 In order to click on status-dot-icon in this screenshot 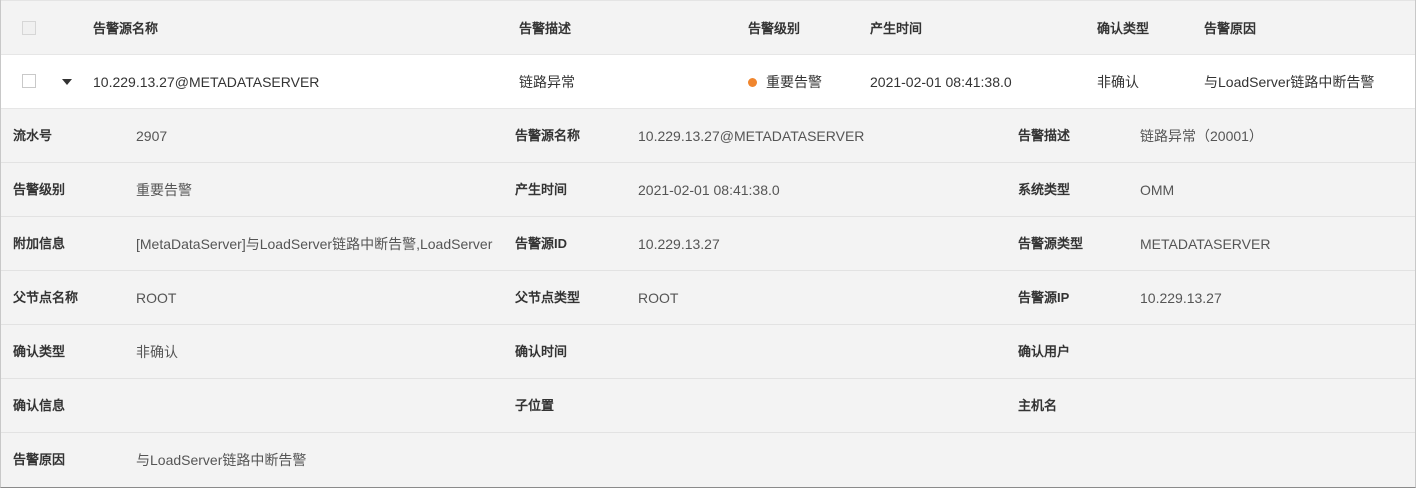, I will do `click(752, 82)`.